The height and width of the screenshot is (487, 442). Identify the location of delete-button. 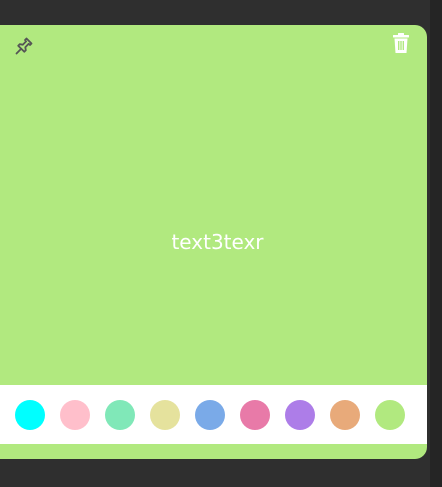
(401, 45).